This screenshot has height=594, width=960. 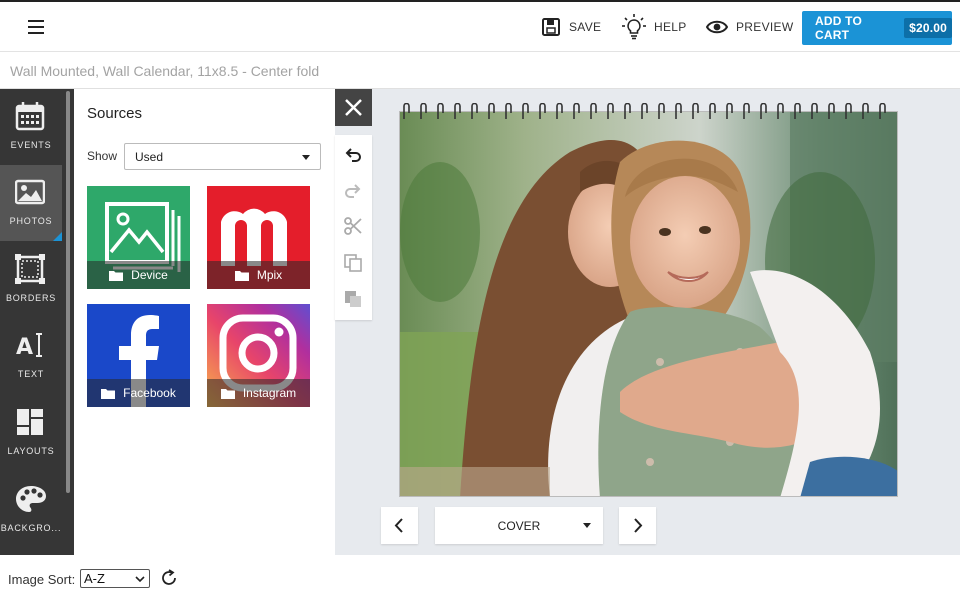 What do you see at coordinates (877, 28) in the screenshot?
I see `add-to-cart-button: ADD TO CART $20.00` at bounding box center [877, 28].